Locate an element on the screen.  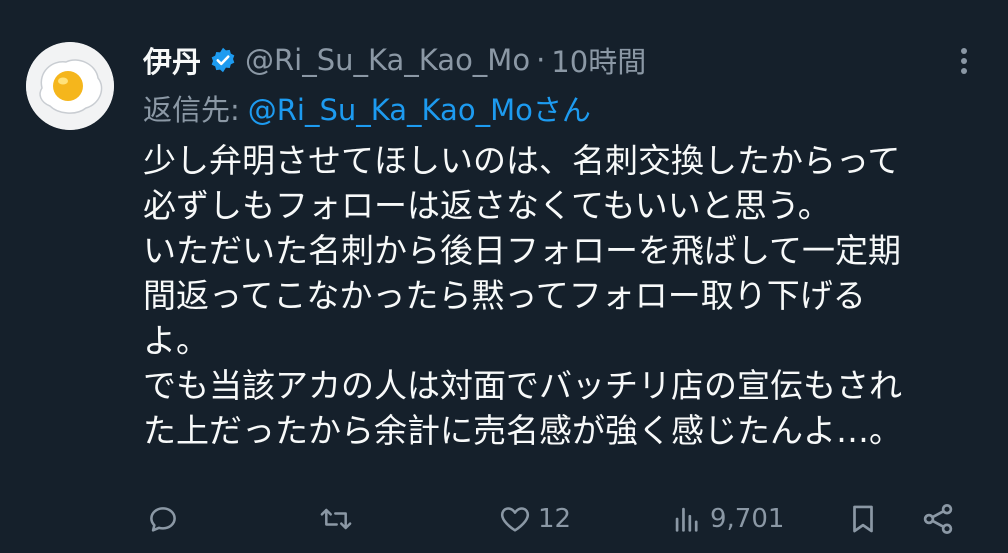
reply-button is located at coordinates (166, 519).